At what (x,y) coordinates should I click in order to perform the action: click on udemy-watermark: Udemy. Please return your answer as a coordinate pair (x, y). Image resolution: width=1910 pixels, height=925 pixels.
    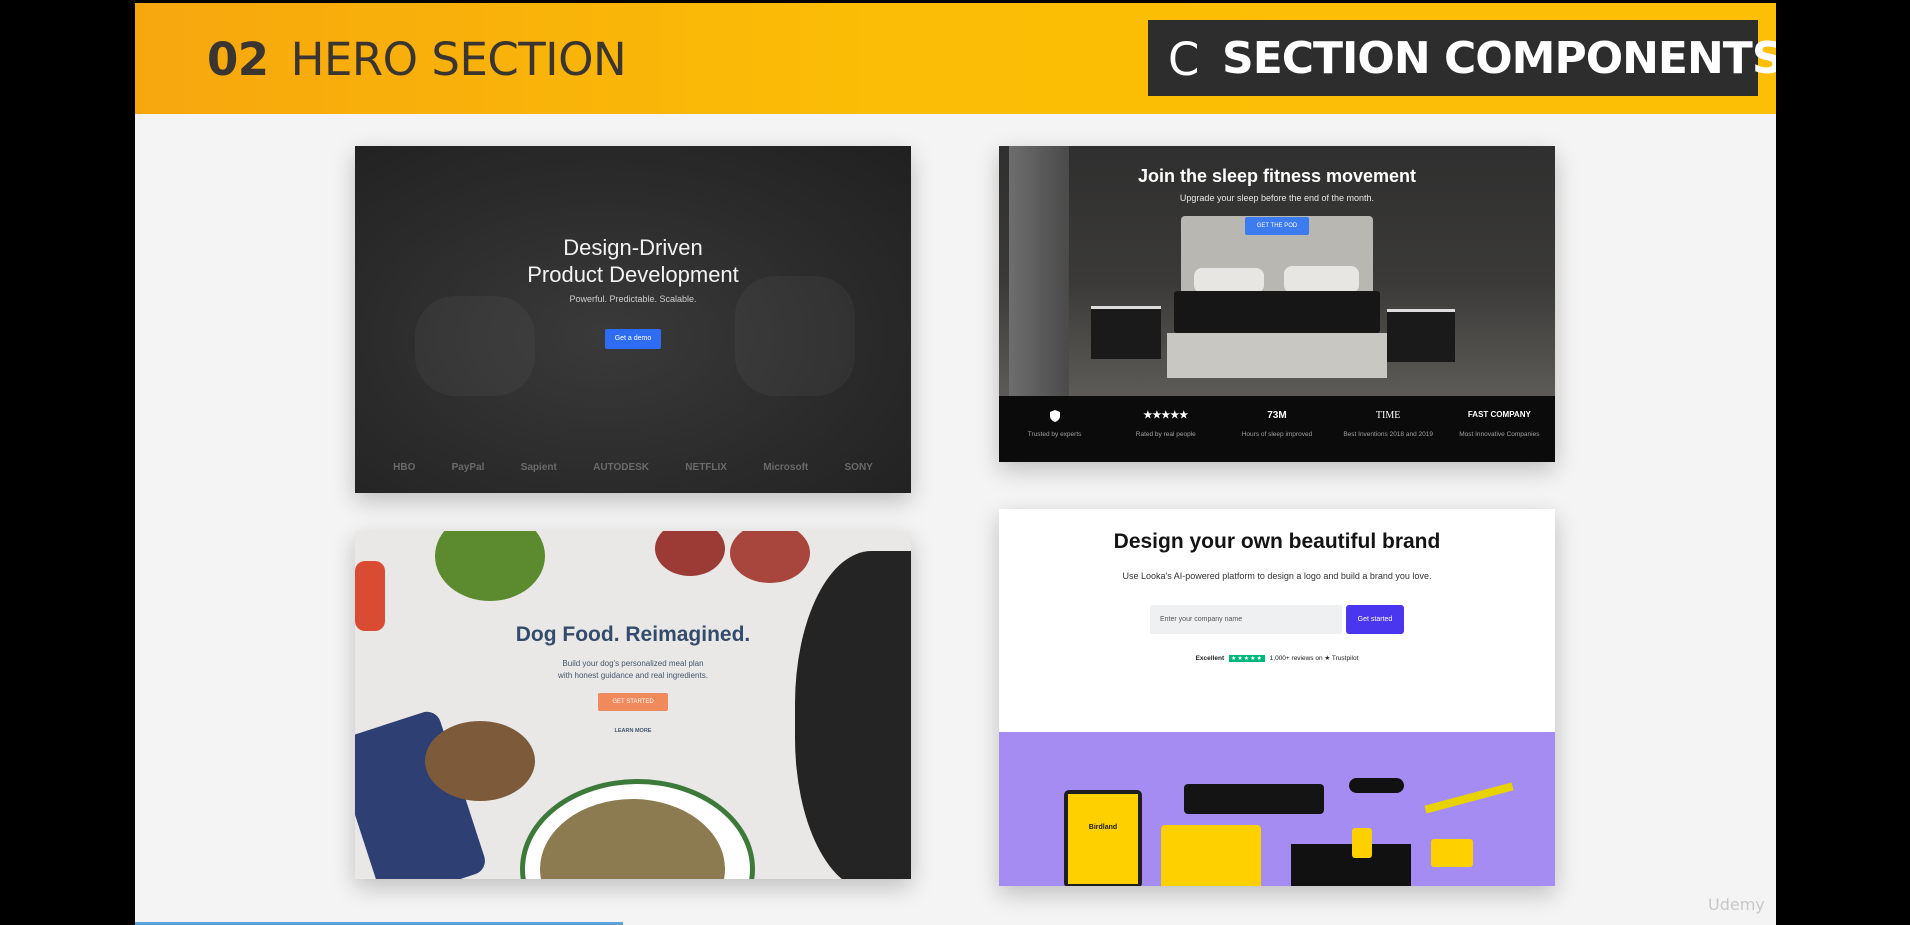
    Looking at the image, I should click on (1736, 904).